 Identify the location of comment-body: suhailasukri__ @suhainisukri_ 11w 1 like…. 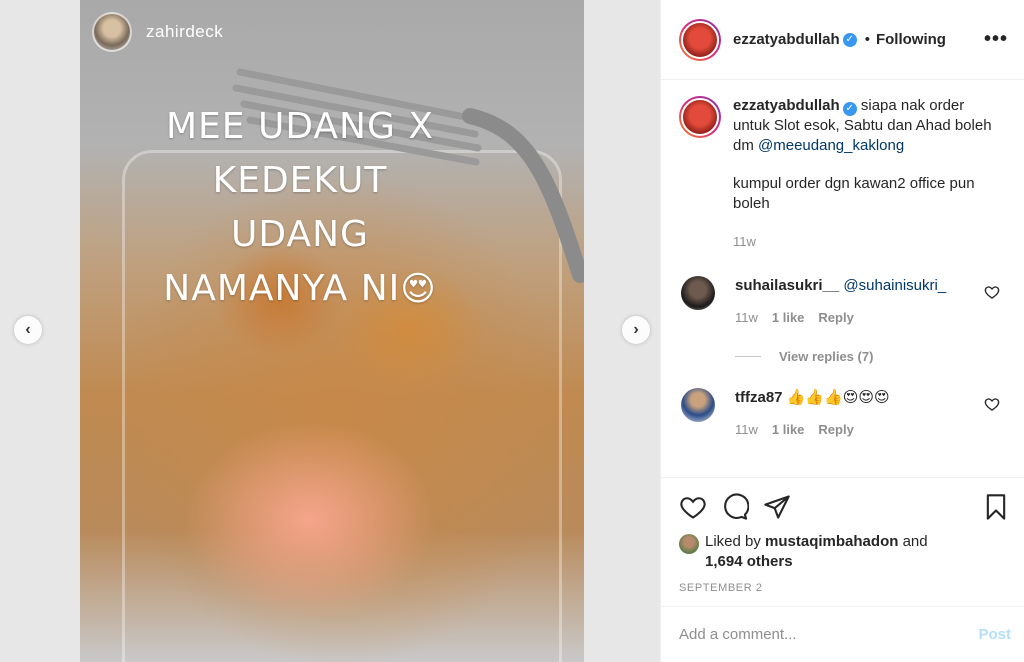
(860, 300).